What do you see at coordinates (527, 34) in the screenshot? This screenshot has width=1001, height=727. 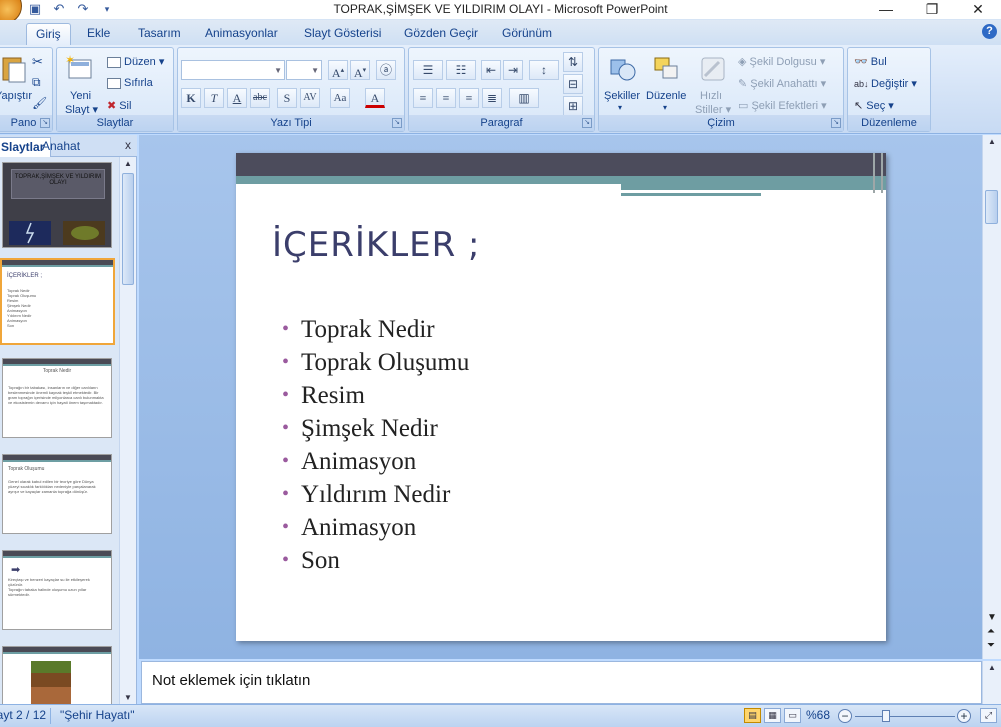 I see `tab-gorunum: Görünüm` at bounding box center [527, 34].